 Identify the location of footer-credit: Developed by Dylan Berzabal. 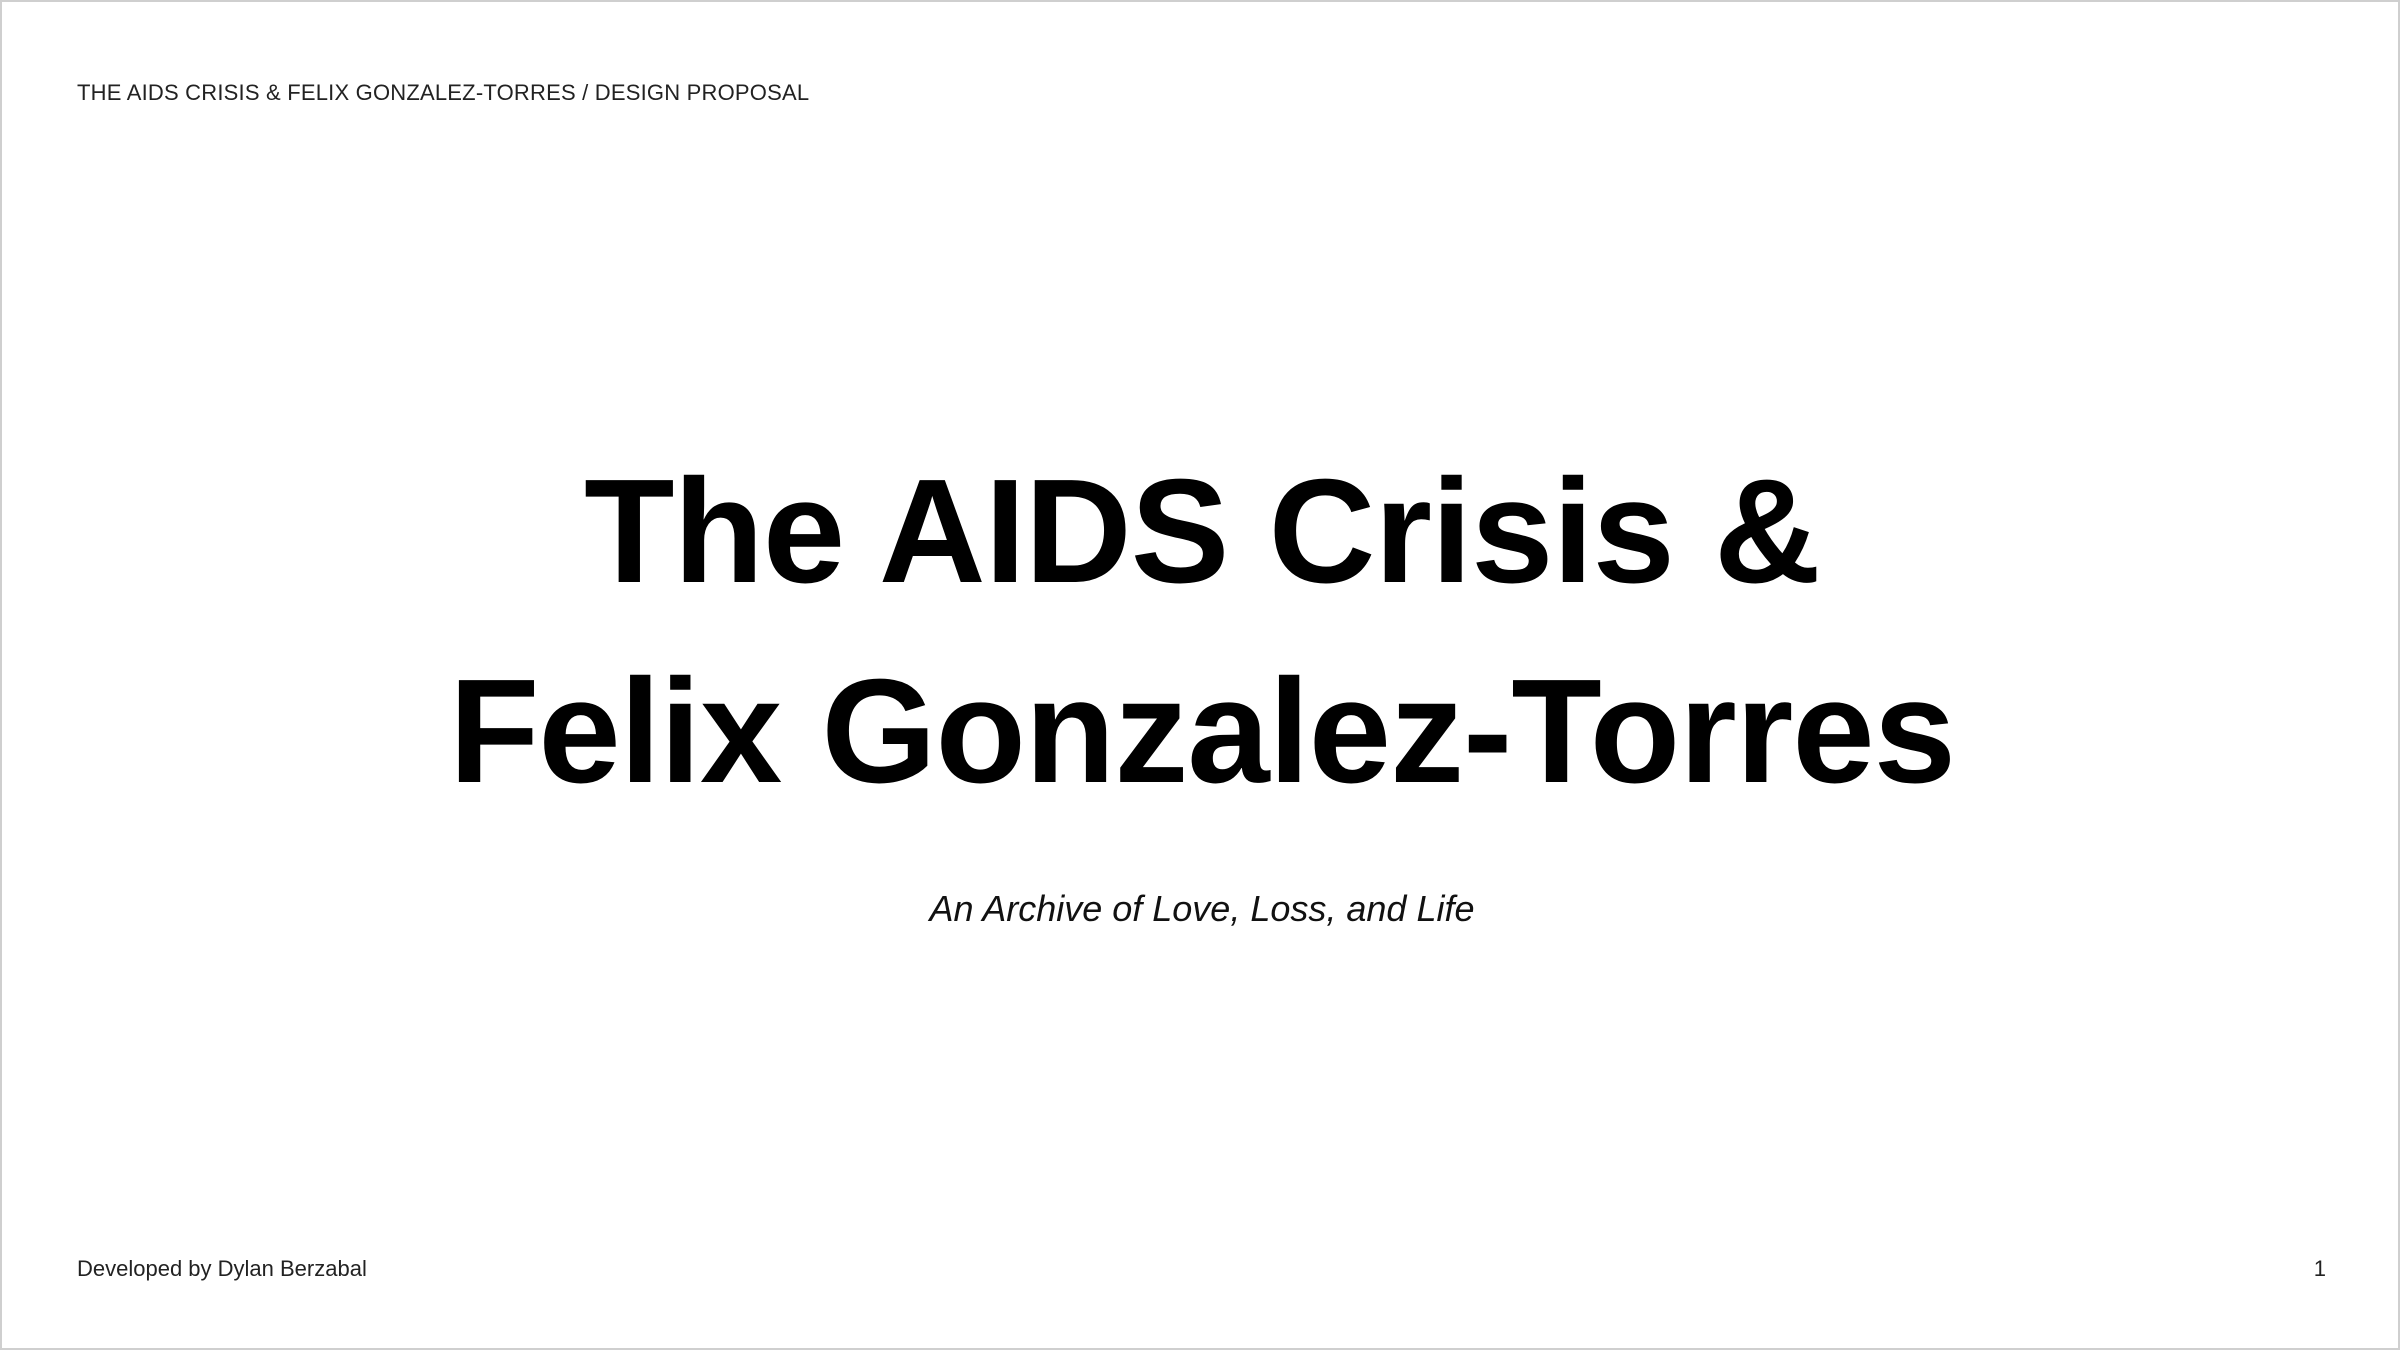
(222, 1268).